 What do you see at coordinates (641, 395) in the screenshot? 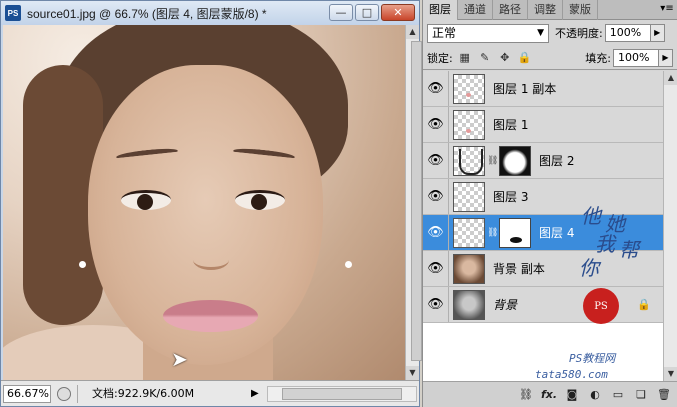
I see `new-layer-icon: ❏` at bounding box center [641, 395].